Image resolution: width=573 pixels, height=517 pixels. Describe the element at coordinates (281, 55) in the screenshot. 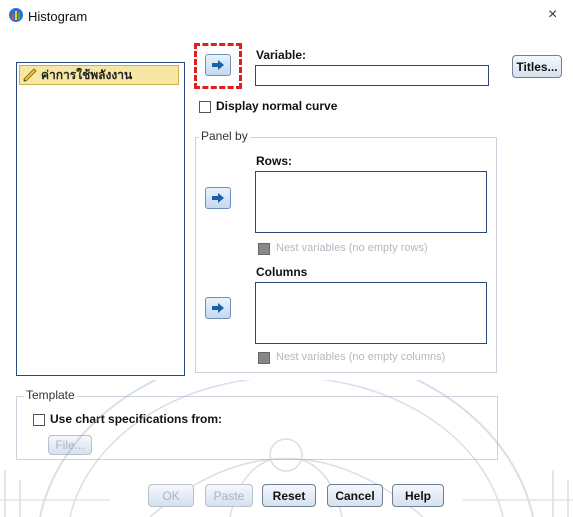

I see `variable-label: Variable:` at that location.